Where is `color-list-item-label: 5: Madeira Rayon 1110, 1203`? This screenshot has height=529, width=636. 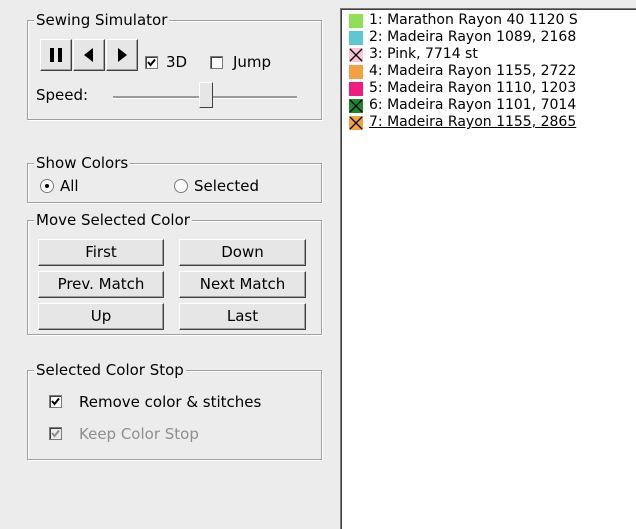 color-list-item-label: 5: Madeira Rayon 1110, 1203 is located at coordinates (473, 88).